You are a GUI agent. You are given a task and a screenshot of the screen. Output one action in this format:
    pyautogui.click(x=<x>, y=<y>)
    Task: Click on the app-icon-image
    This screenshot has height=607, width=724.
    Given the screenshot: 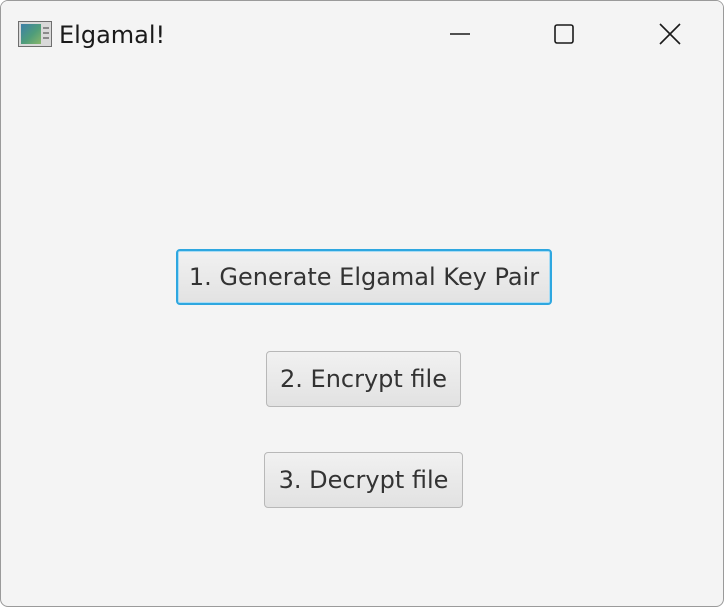 What is the action you would take?
    pyautogui.click(x=31, y=34)
    